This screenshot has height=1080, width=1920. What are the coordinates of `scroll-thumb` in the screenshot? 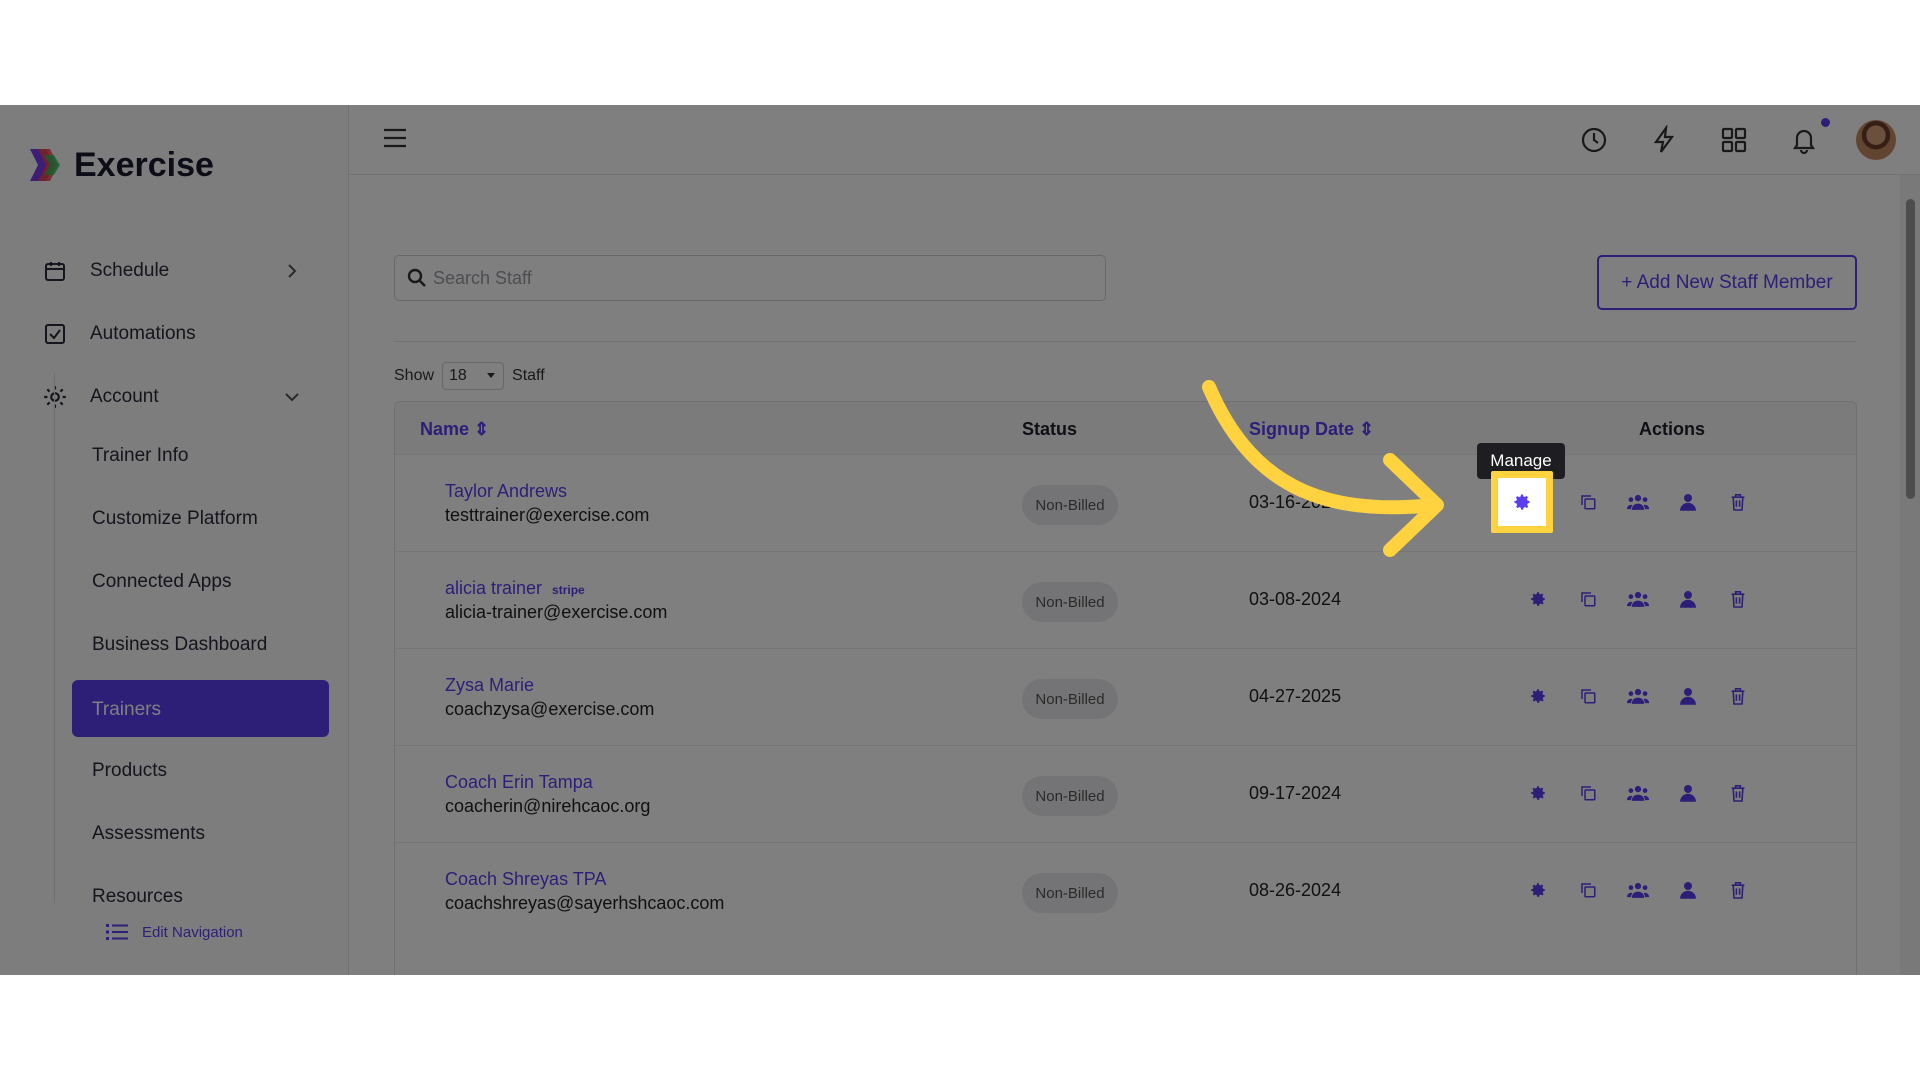 It's located at (1910, 349).